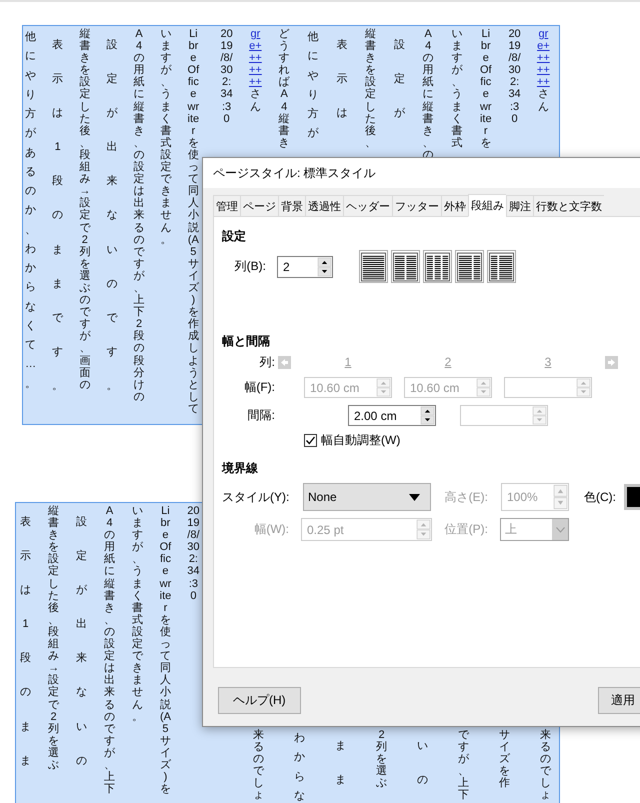 This screenshot has width=640, height=803. Describe the element at coordinates (560, 529) in the screenshot. I see `caret-icon` at that location.